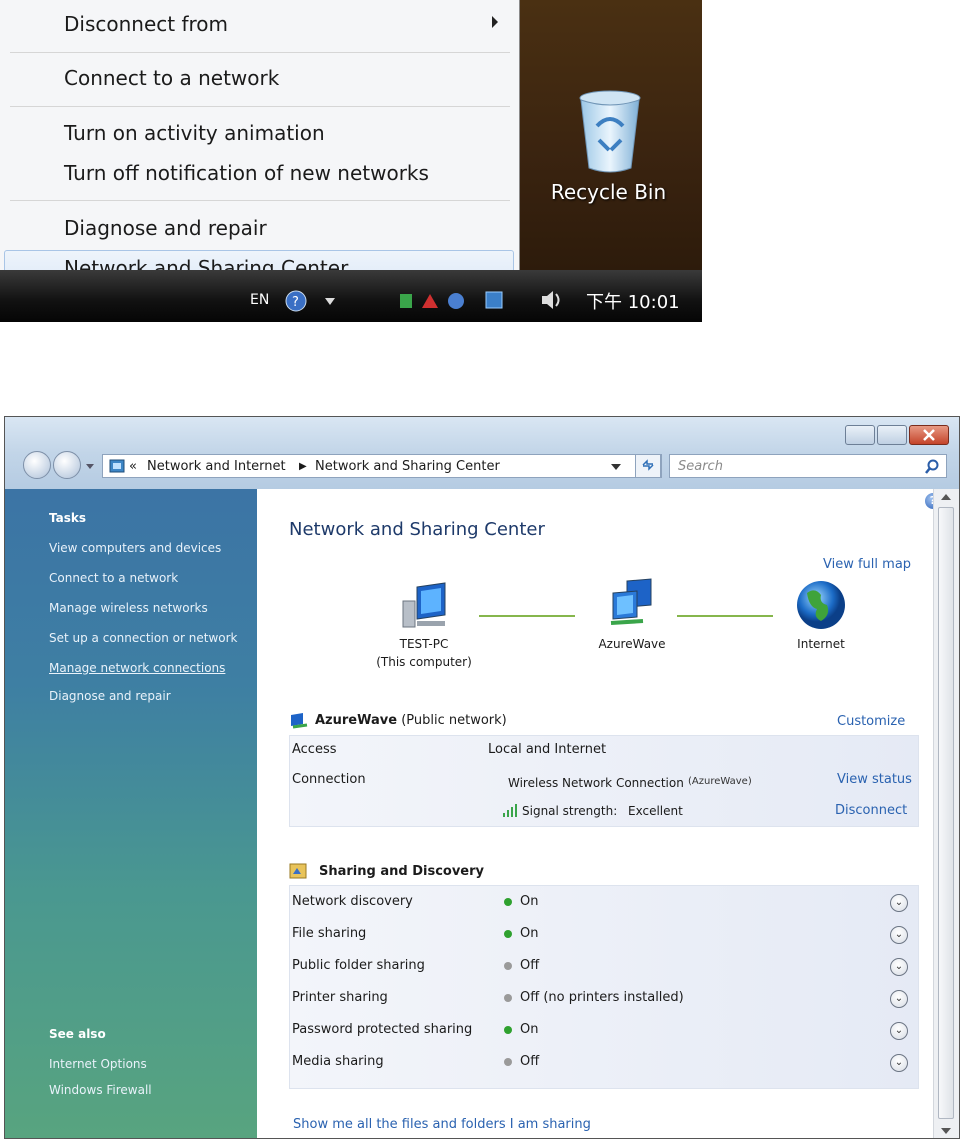 The height and width of the screenshot is (1139, 964). Describe the element at coordinates (610, 130) in the screenshot. I see `recycle-bin-icon` at that location.